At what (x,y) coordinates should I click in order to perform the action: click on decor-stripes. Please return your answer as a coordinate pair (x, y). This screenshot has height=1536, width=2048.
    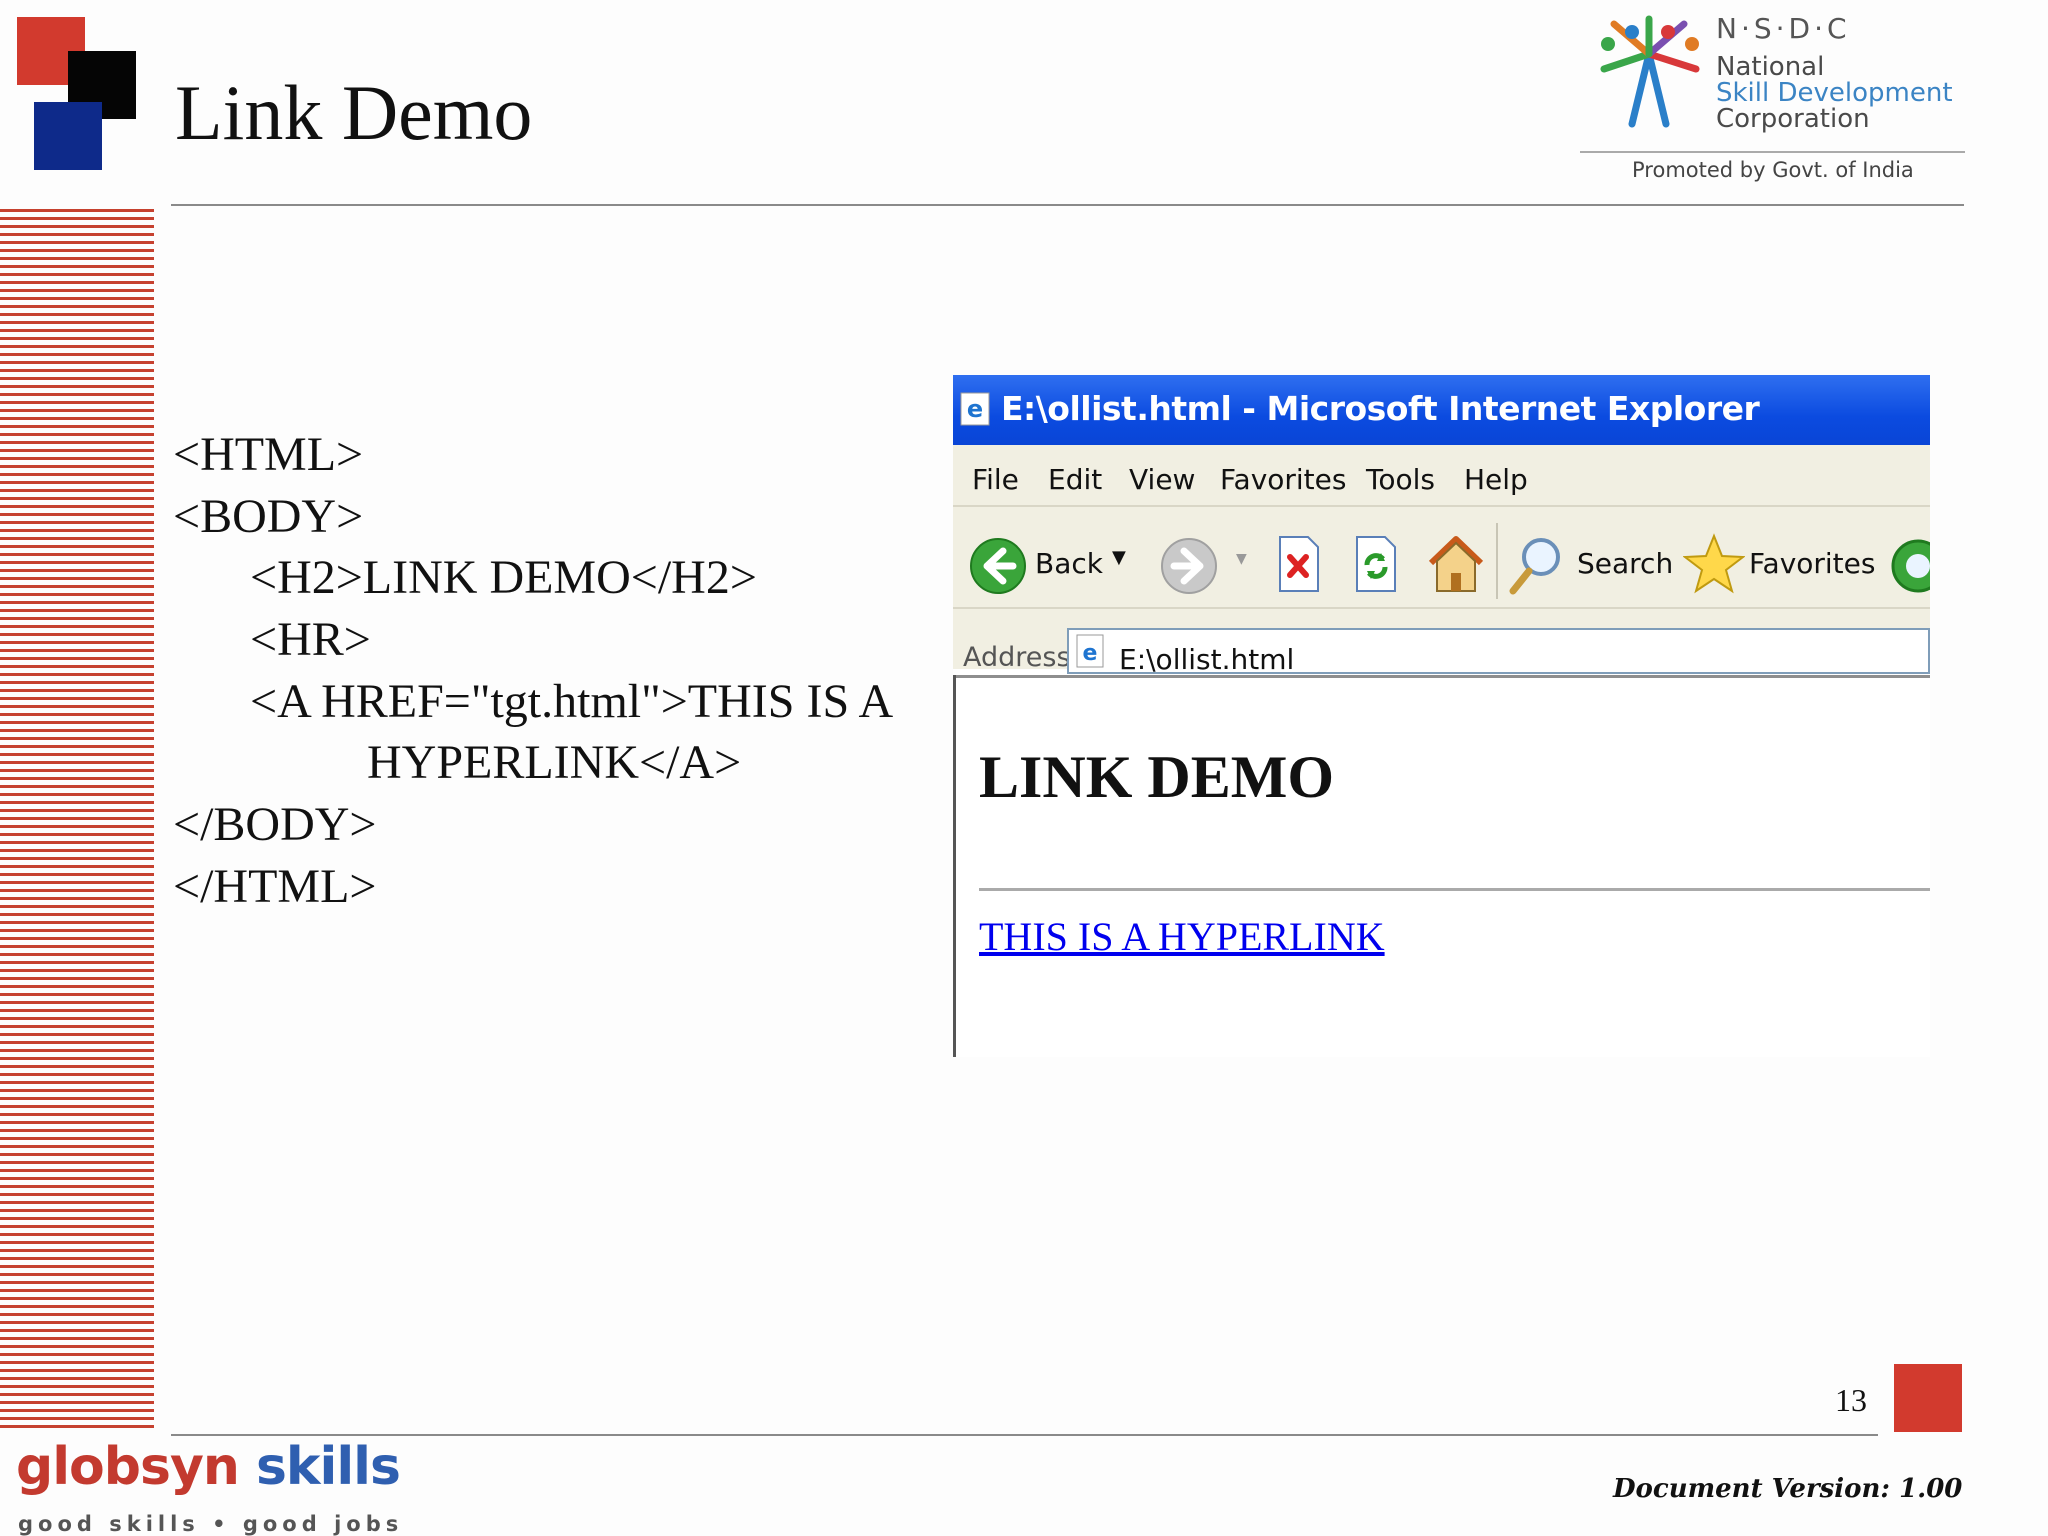
    Looking at the image, I should click on (77, 820).